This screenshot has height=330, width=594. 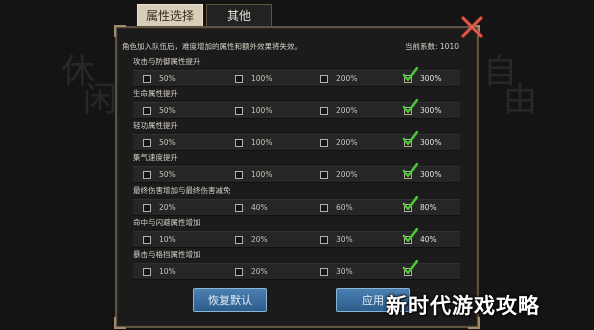 What do you see at coordinates (167, 222) in the screenshot?
I see `section-title: 命中与闪避属性增加` at bounding box center [167, 222].